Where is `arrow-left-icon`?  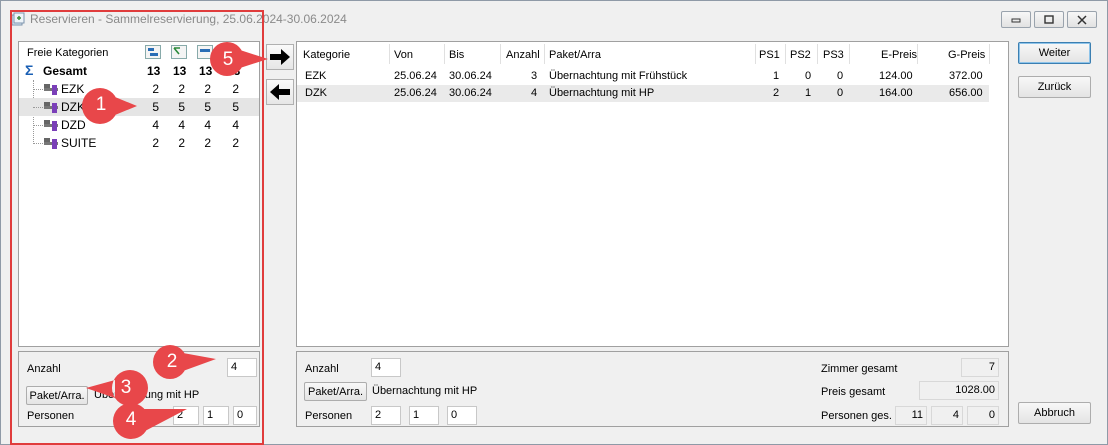 arrow-left-icon is located at coordinates (280, 92).